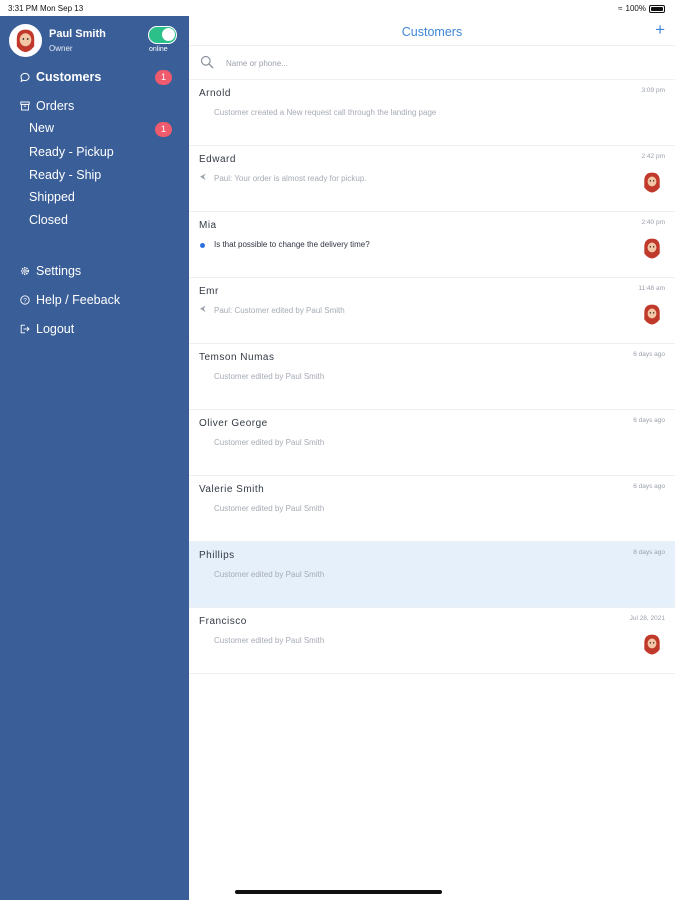  Describe the element at coordinates (653, 222) in the screenshot. I see `last-activity-time: 2:40 pm` at that location.